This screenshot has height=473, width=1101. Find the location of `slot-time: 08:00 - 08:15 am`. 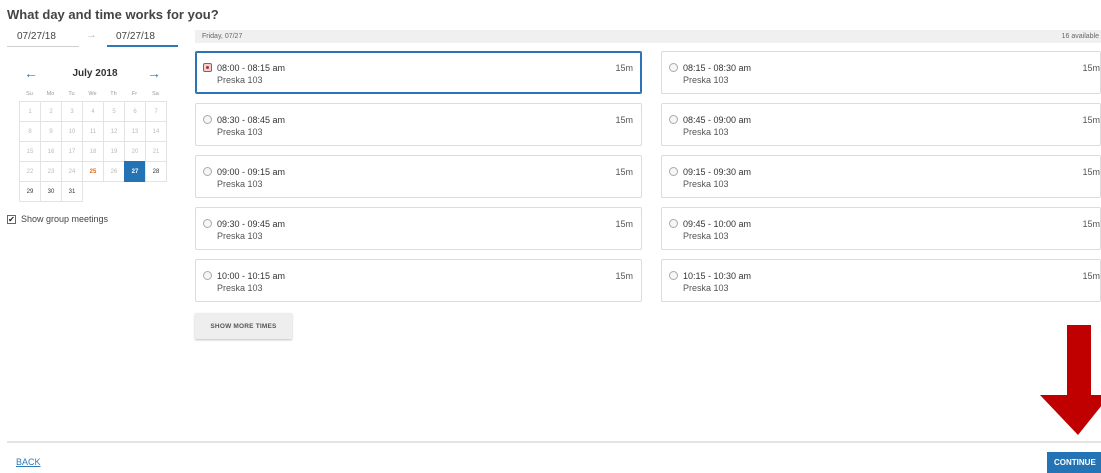

slot-time: 08:00 - 08:15 am is located at coordinates (251, 68).